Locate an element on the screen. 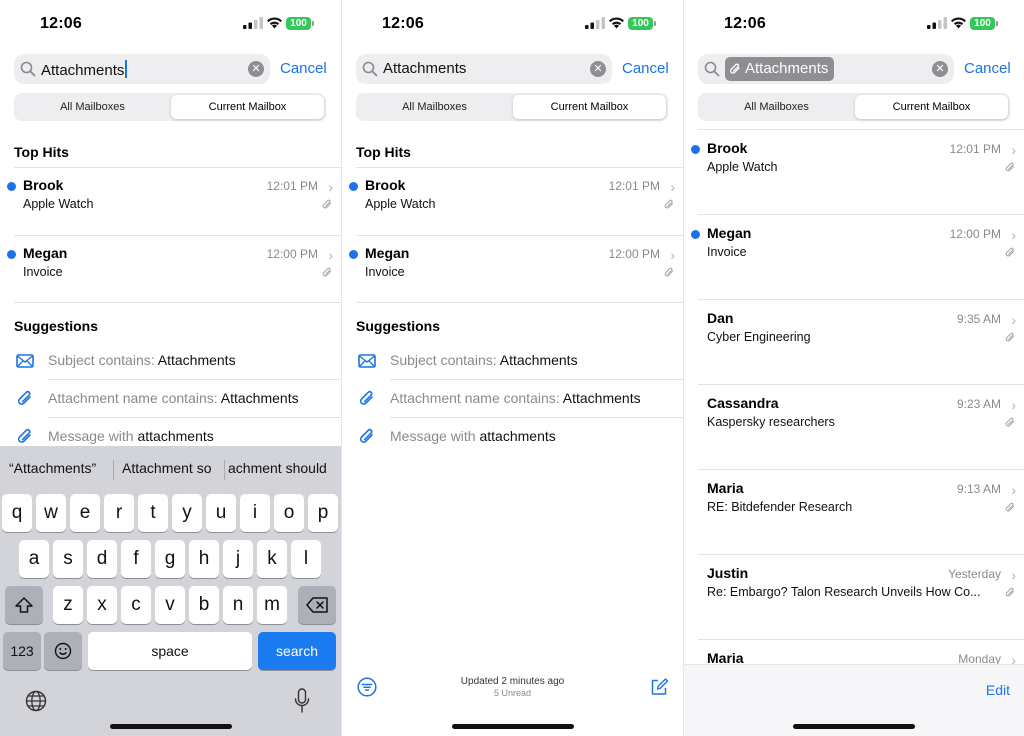 The image size is (1024, 736). key-l: l is located at coordinates (306, 559).